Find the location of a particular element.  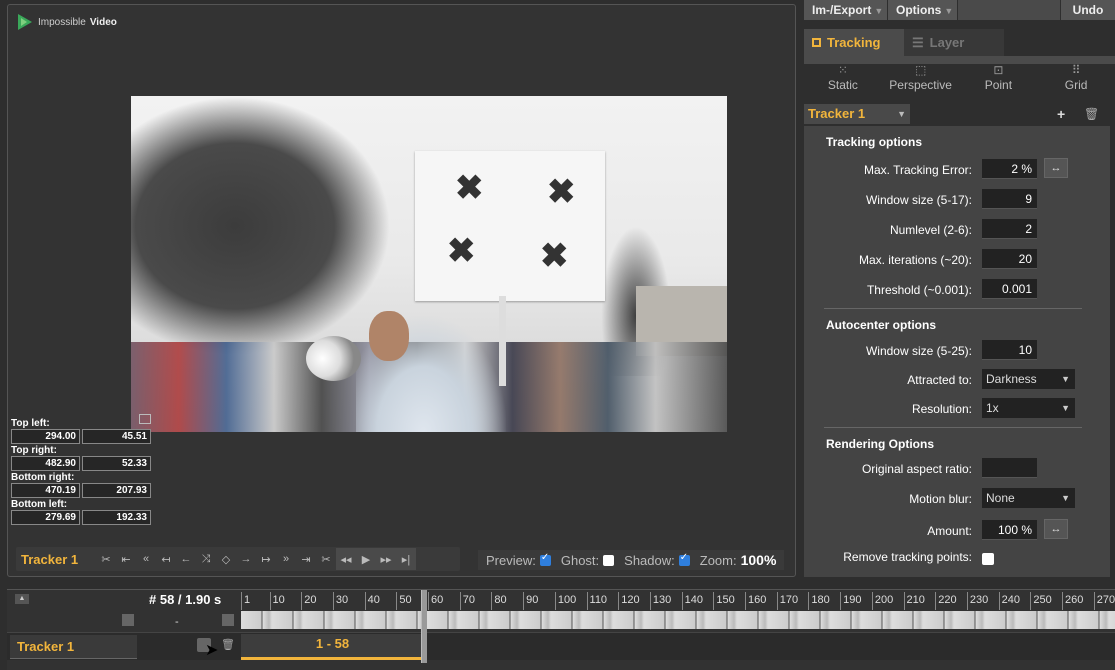

mode-perspective: ⬚ Perspective is located at coordinates (921, 81).